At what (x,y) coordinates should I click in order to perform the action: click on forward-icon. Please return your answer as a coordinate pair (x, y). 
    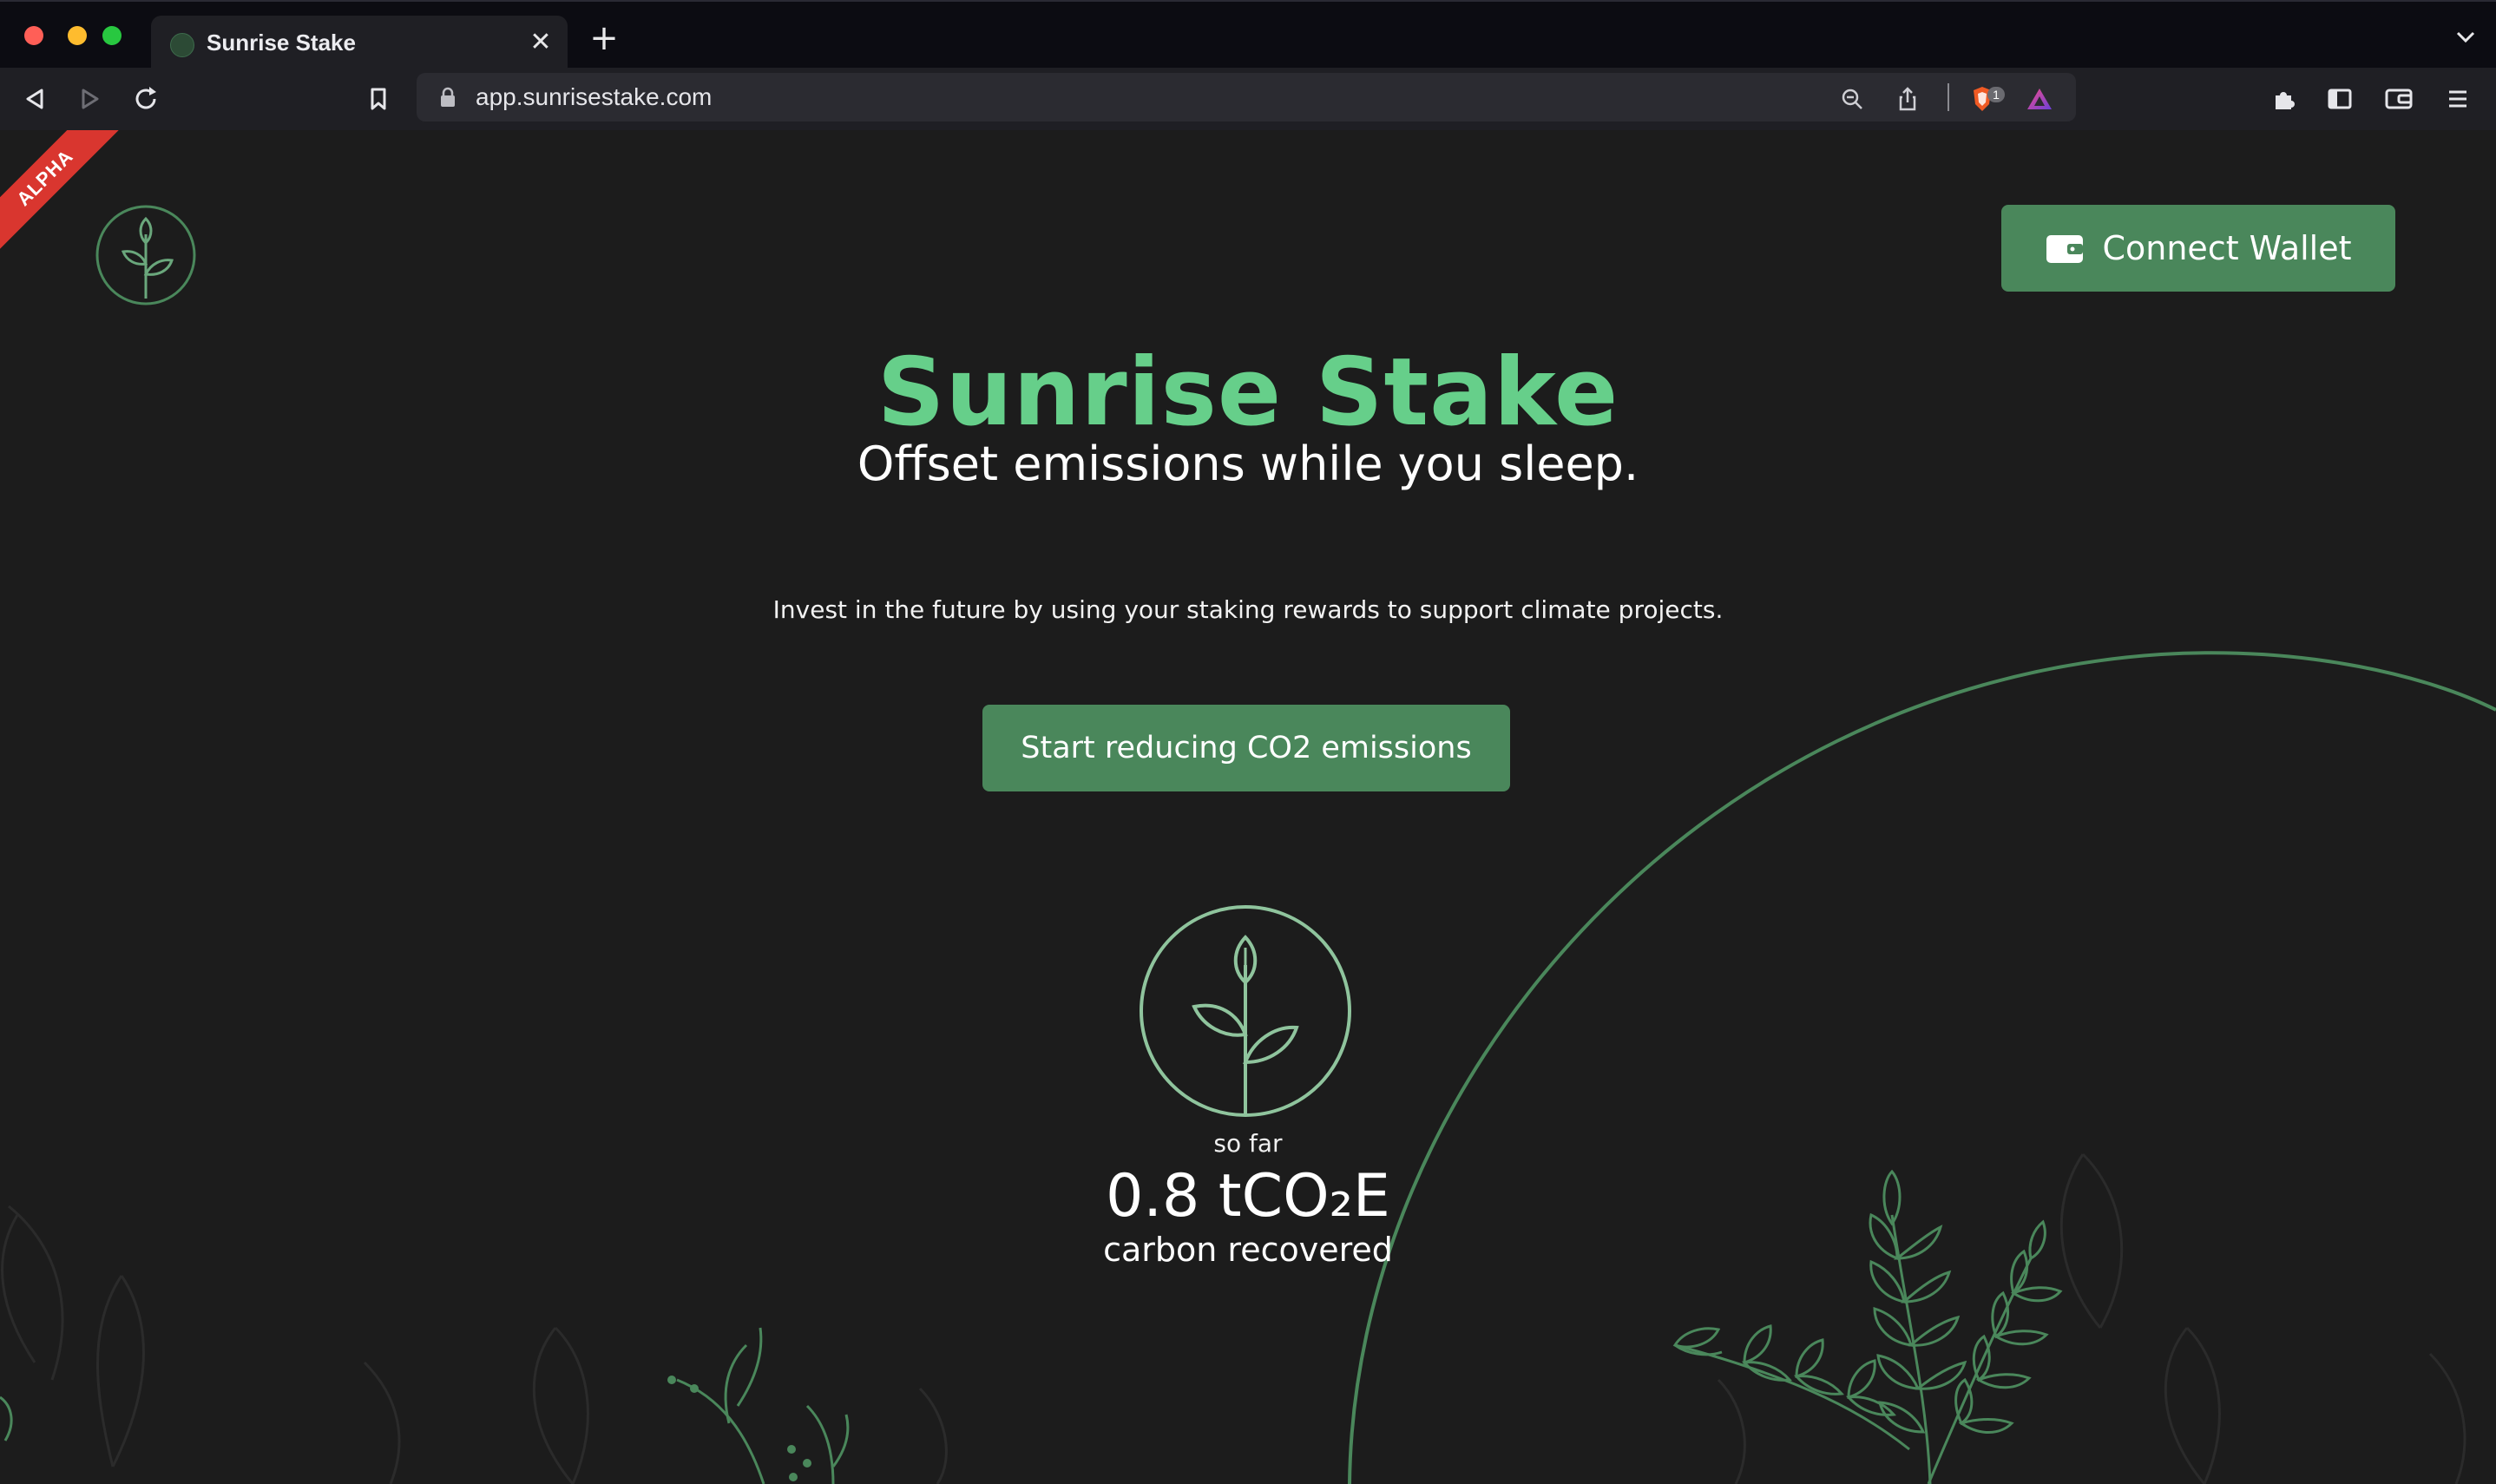
    Looking at the image, I should click on (90, 99).